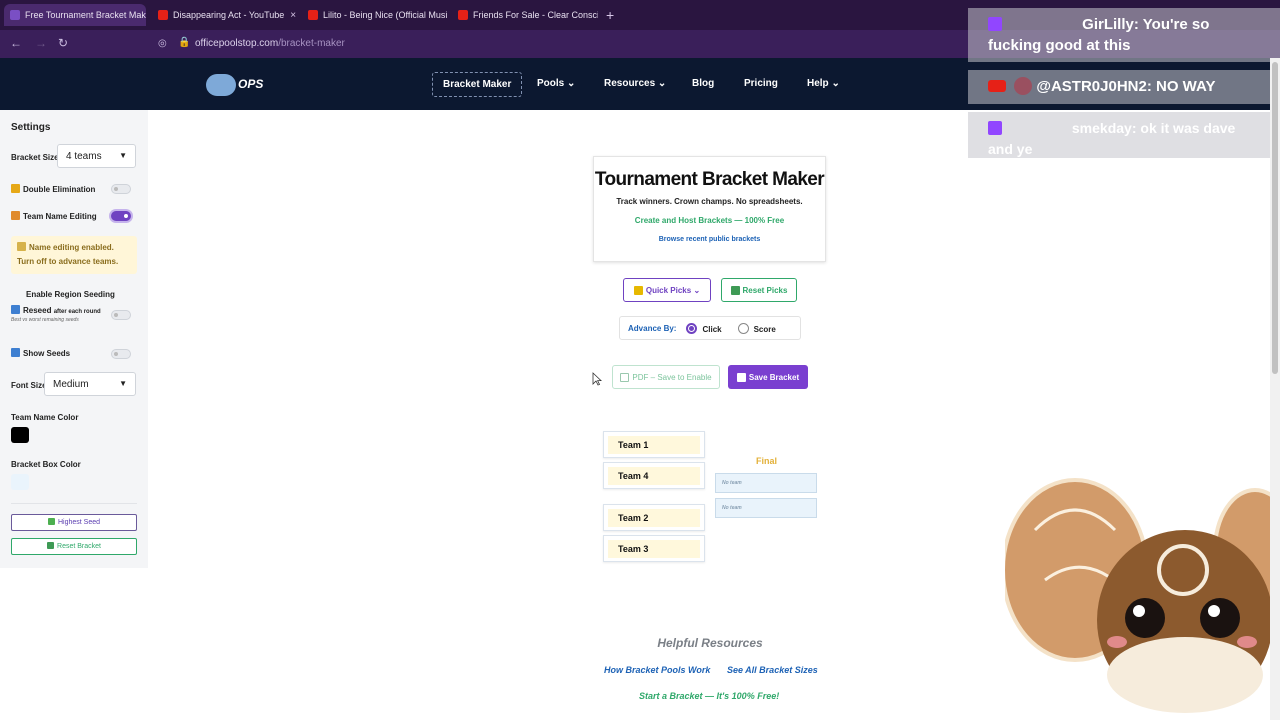  Describe the element at coordinates (1275, 218) in the screenshot. I see `scrollbar-thumb` at that location.